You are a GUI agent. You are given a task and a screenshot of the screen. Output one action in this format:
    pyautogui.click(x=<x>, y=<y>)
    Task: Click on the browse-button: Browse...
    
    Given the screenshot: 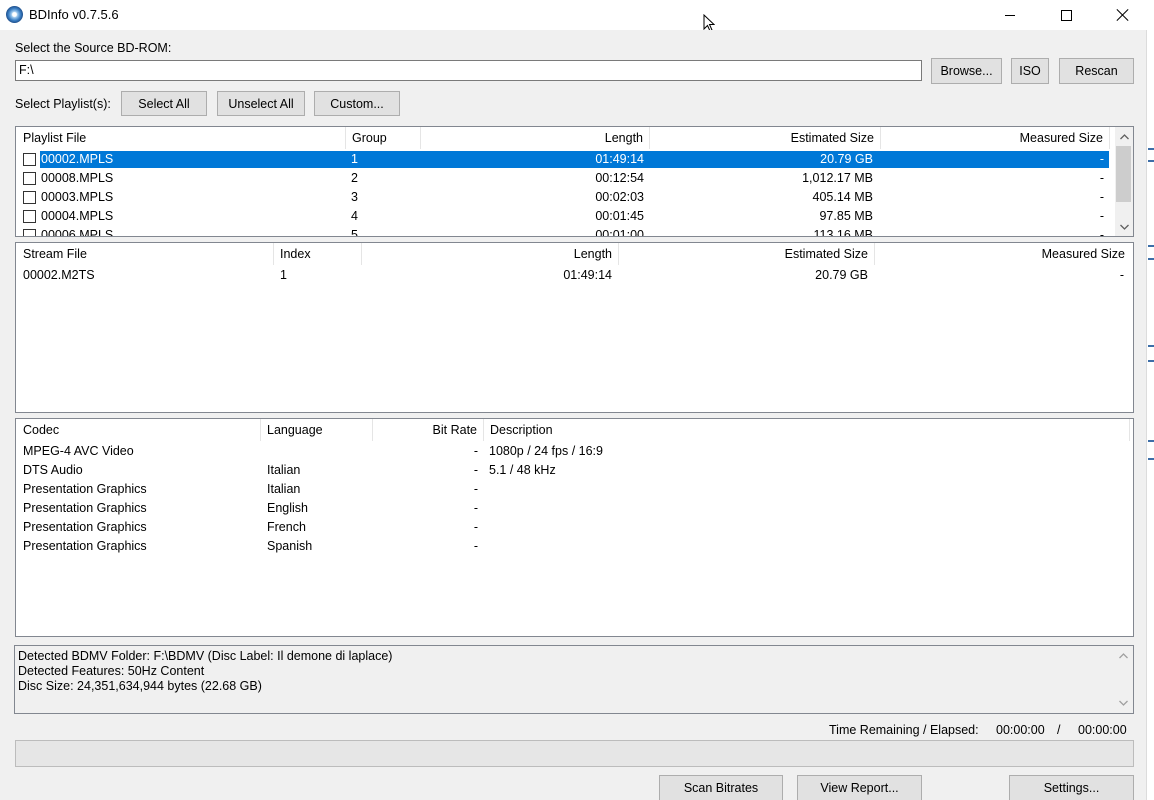 What is the action you would take?
    pyautogui.click(x=966, y=71)
    